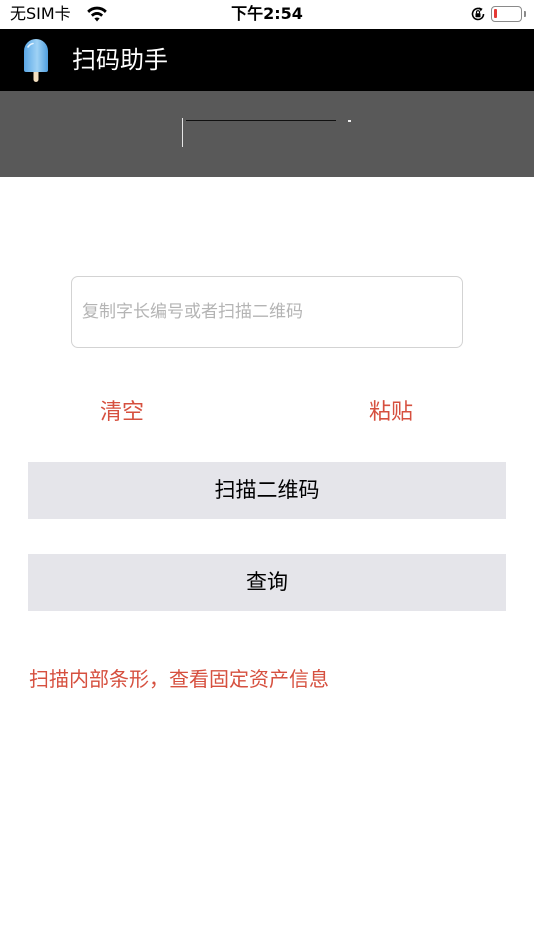 The width and height of the screenshot is (534, 950). What do you see at coordinates (267, 582) in the screenshot?
I see `query-button: 查询` at bounding box center [267, 582].